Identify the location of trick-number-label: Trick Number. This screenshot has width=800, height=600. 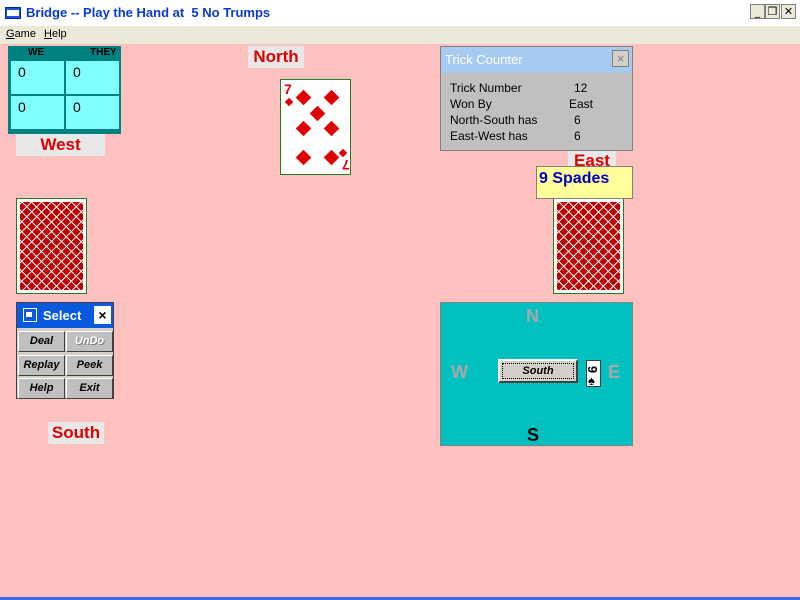
(486, 88).